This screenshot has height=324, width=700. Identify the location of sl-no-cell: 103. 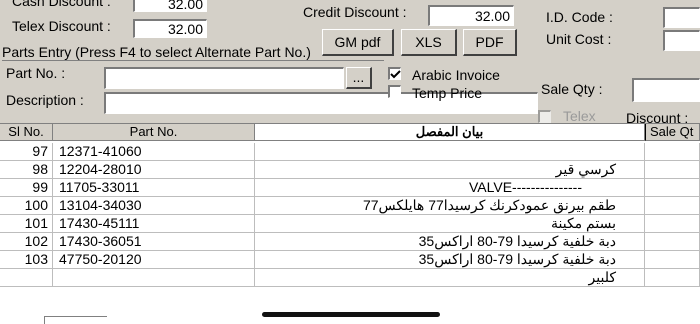
(26, 260).